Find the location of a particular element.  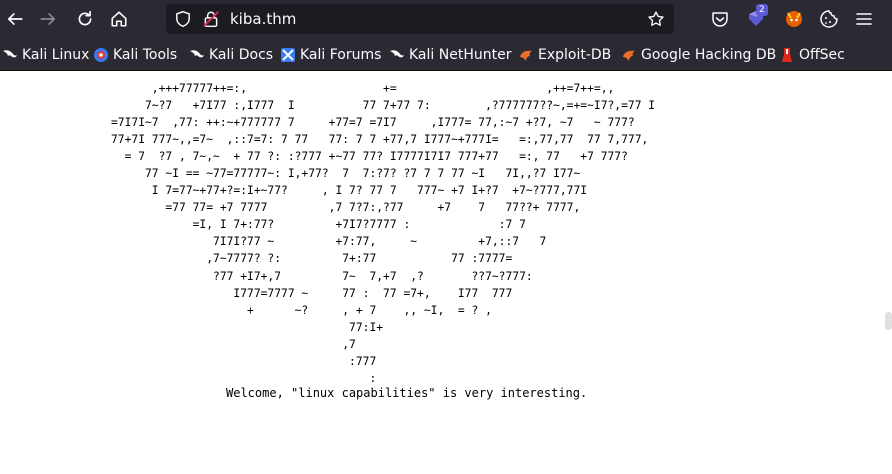

bookmark-label: Kali Forums is located at coordinates (341, 55).